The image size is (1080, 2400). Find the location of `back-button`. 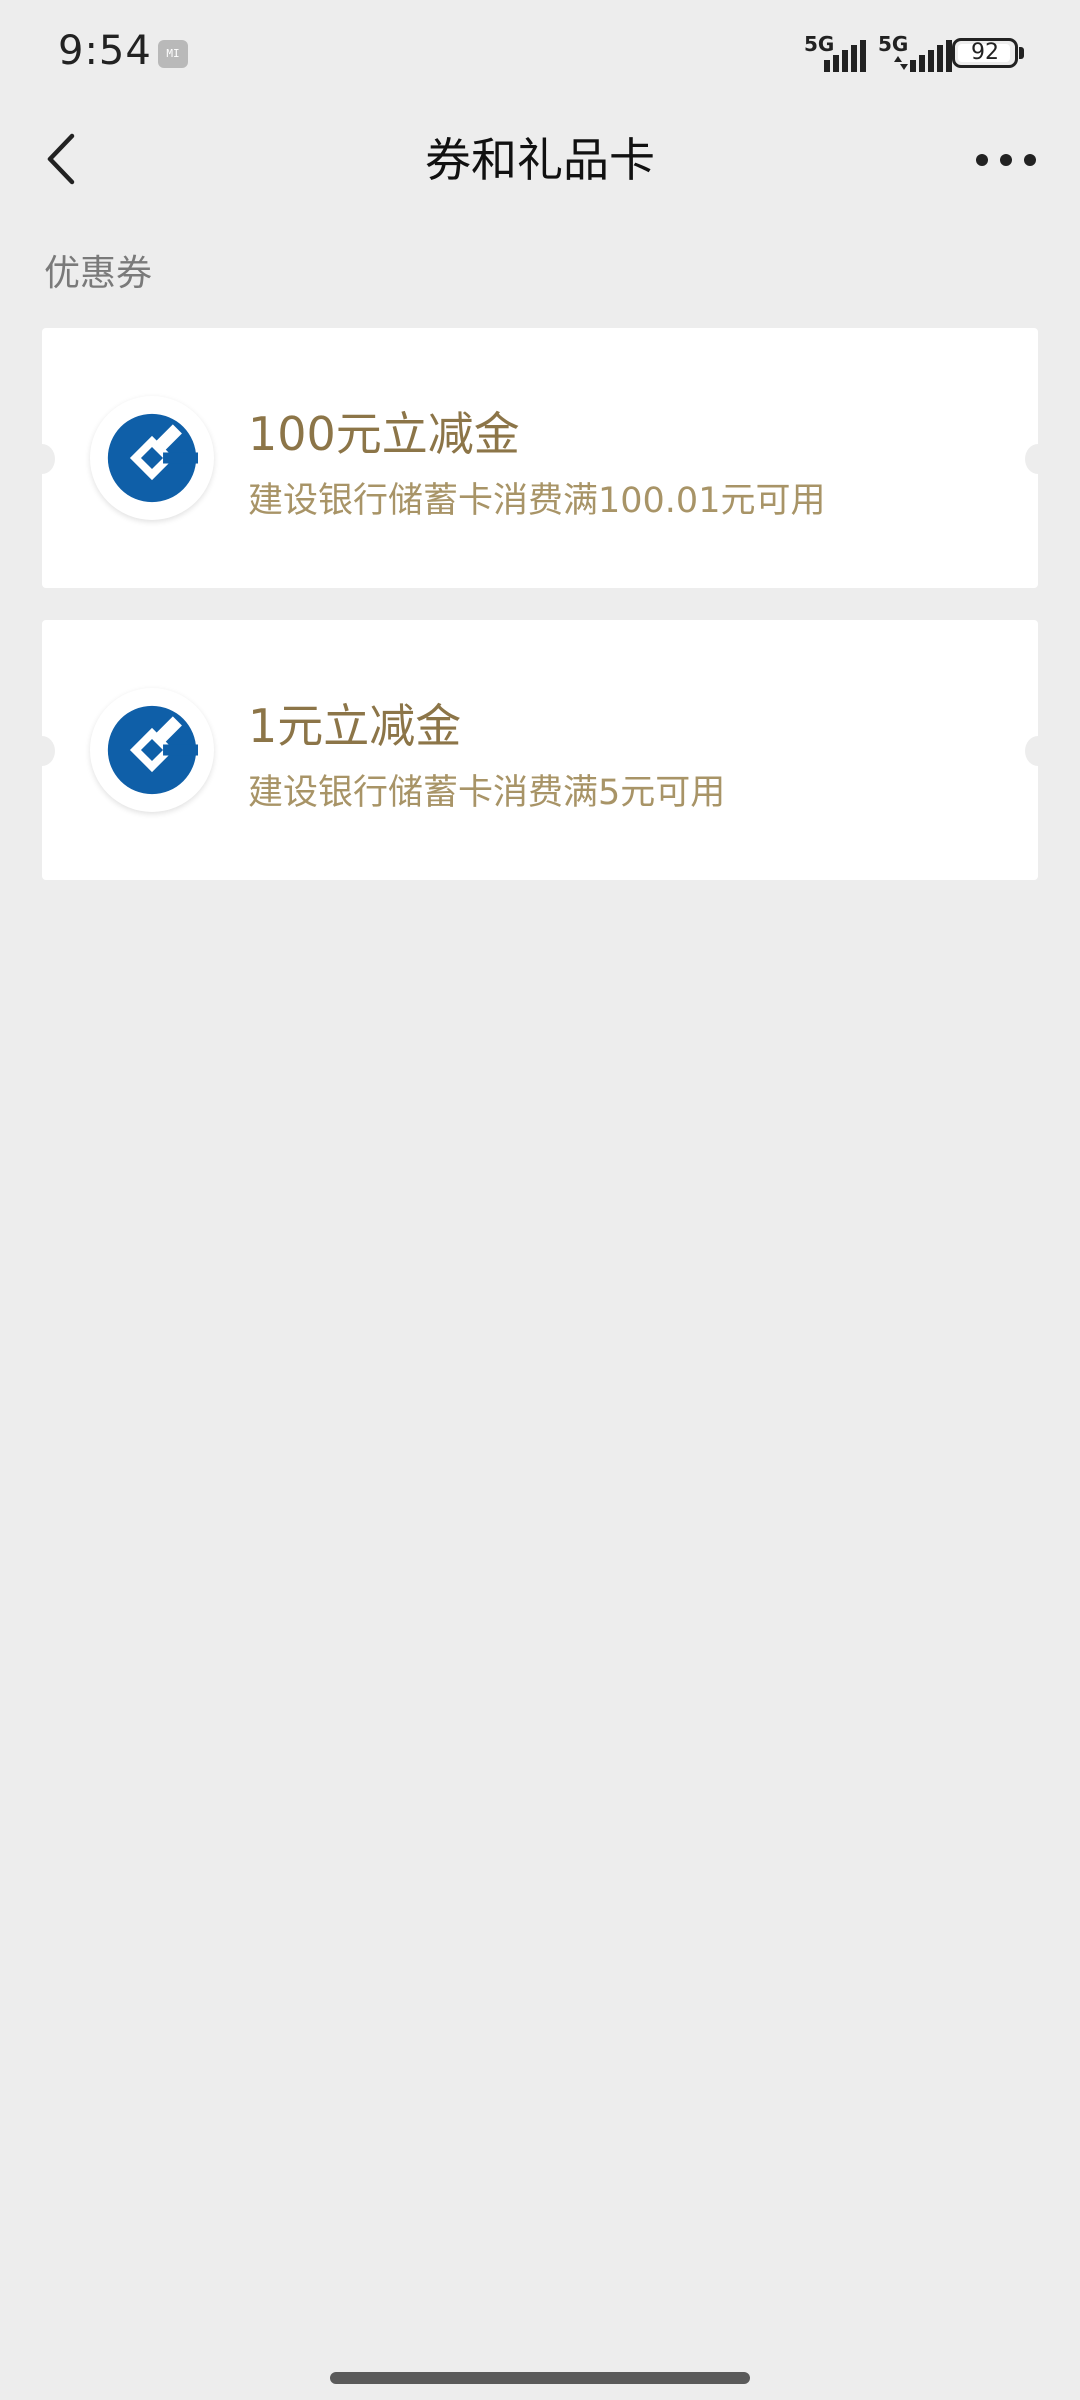

back-button is located at coordinates (65, 159).